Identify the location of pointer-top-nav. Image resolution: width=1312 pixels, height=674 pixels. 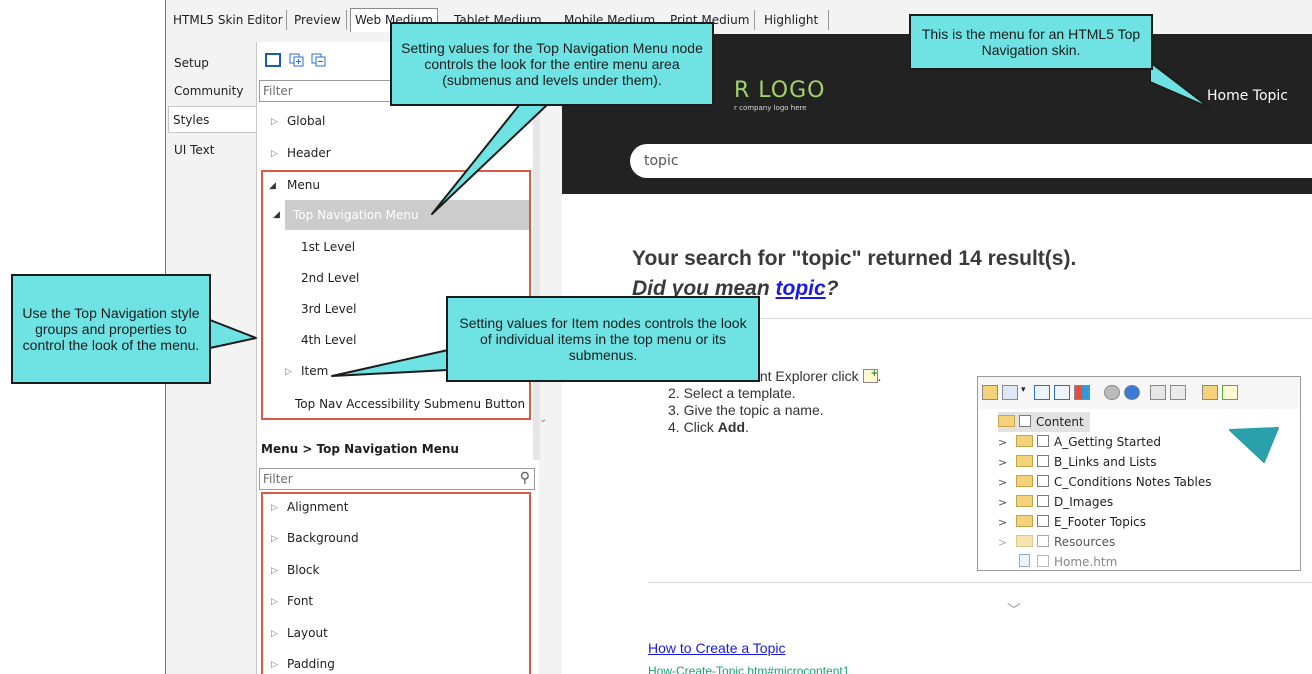
(490, 159).